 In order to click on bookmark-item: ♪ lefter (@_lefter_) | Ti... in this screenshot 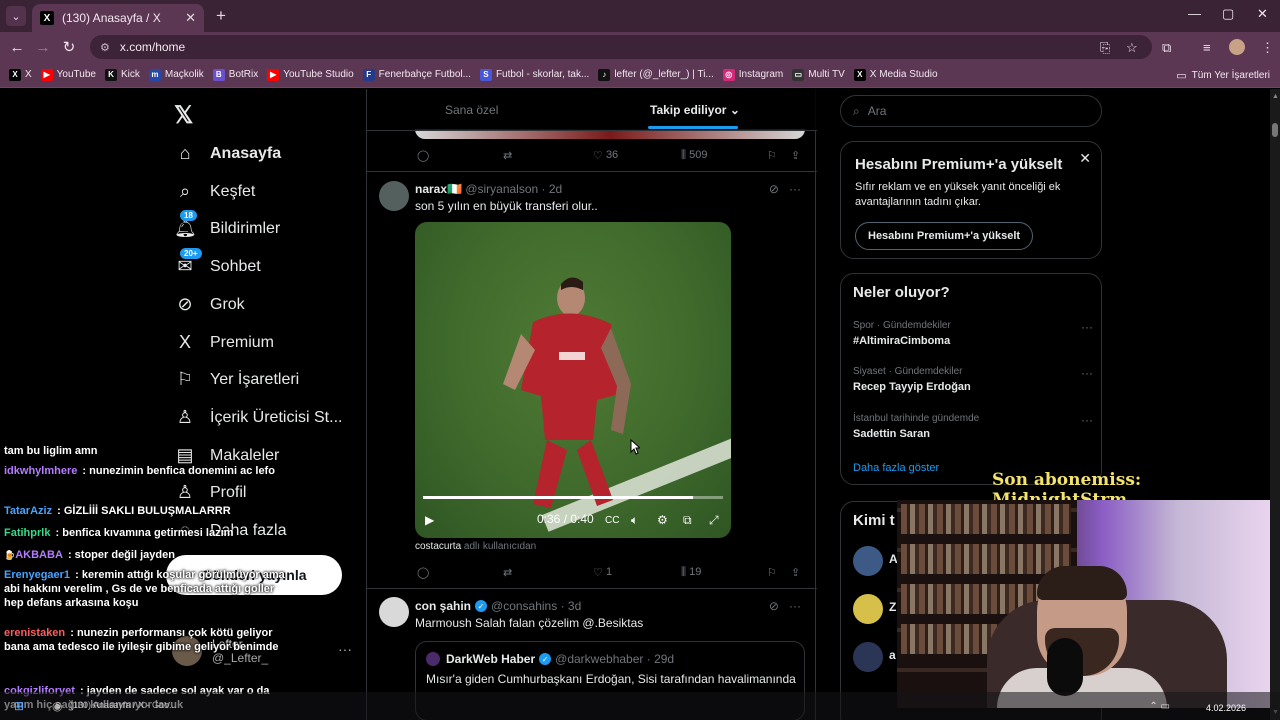, I will do `click(656, 74)`.